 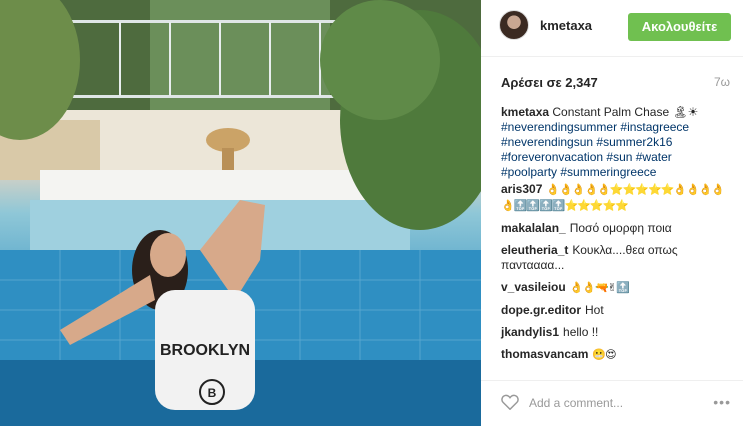 I want to click on comment-item: dope.gr.editor Hot, so click(x=617, y=310).